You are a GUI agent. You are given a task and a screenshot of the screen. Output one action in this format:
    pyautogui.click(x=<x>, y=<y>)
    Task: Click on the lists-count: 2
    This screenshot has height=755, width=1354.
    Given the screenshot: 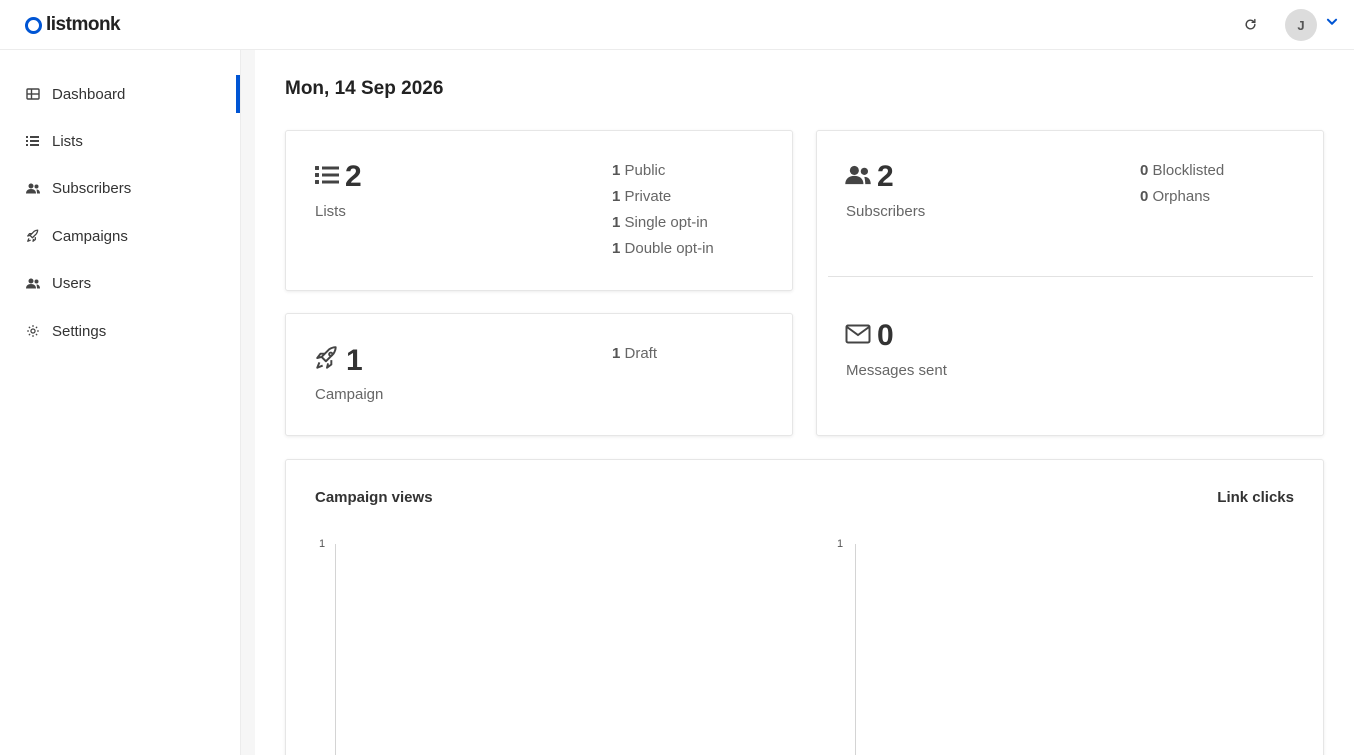 What is the action you would take?
    pyautogui.click(x=353, y=176)
    